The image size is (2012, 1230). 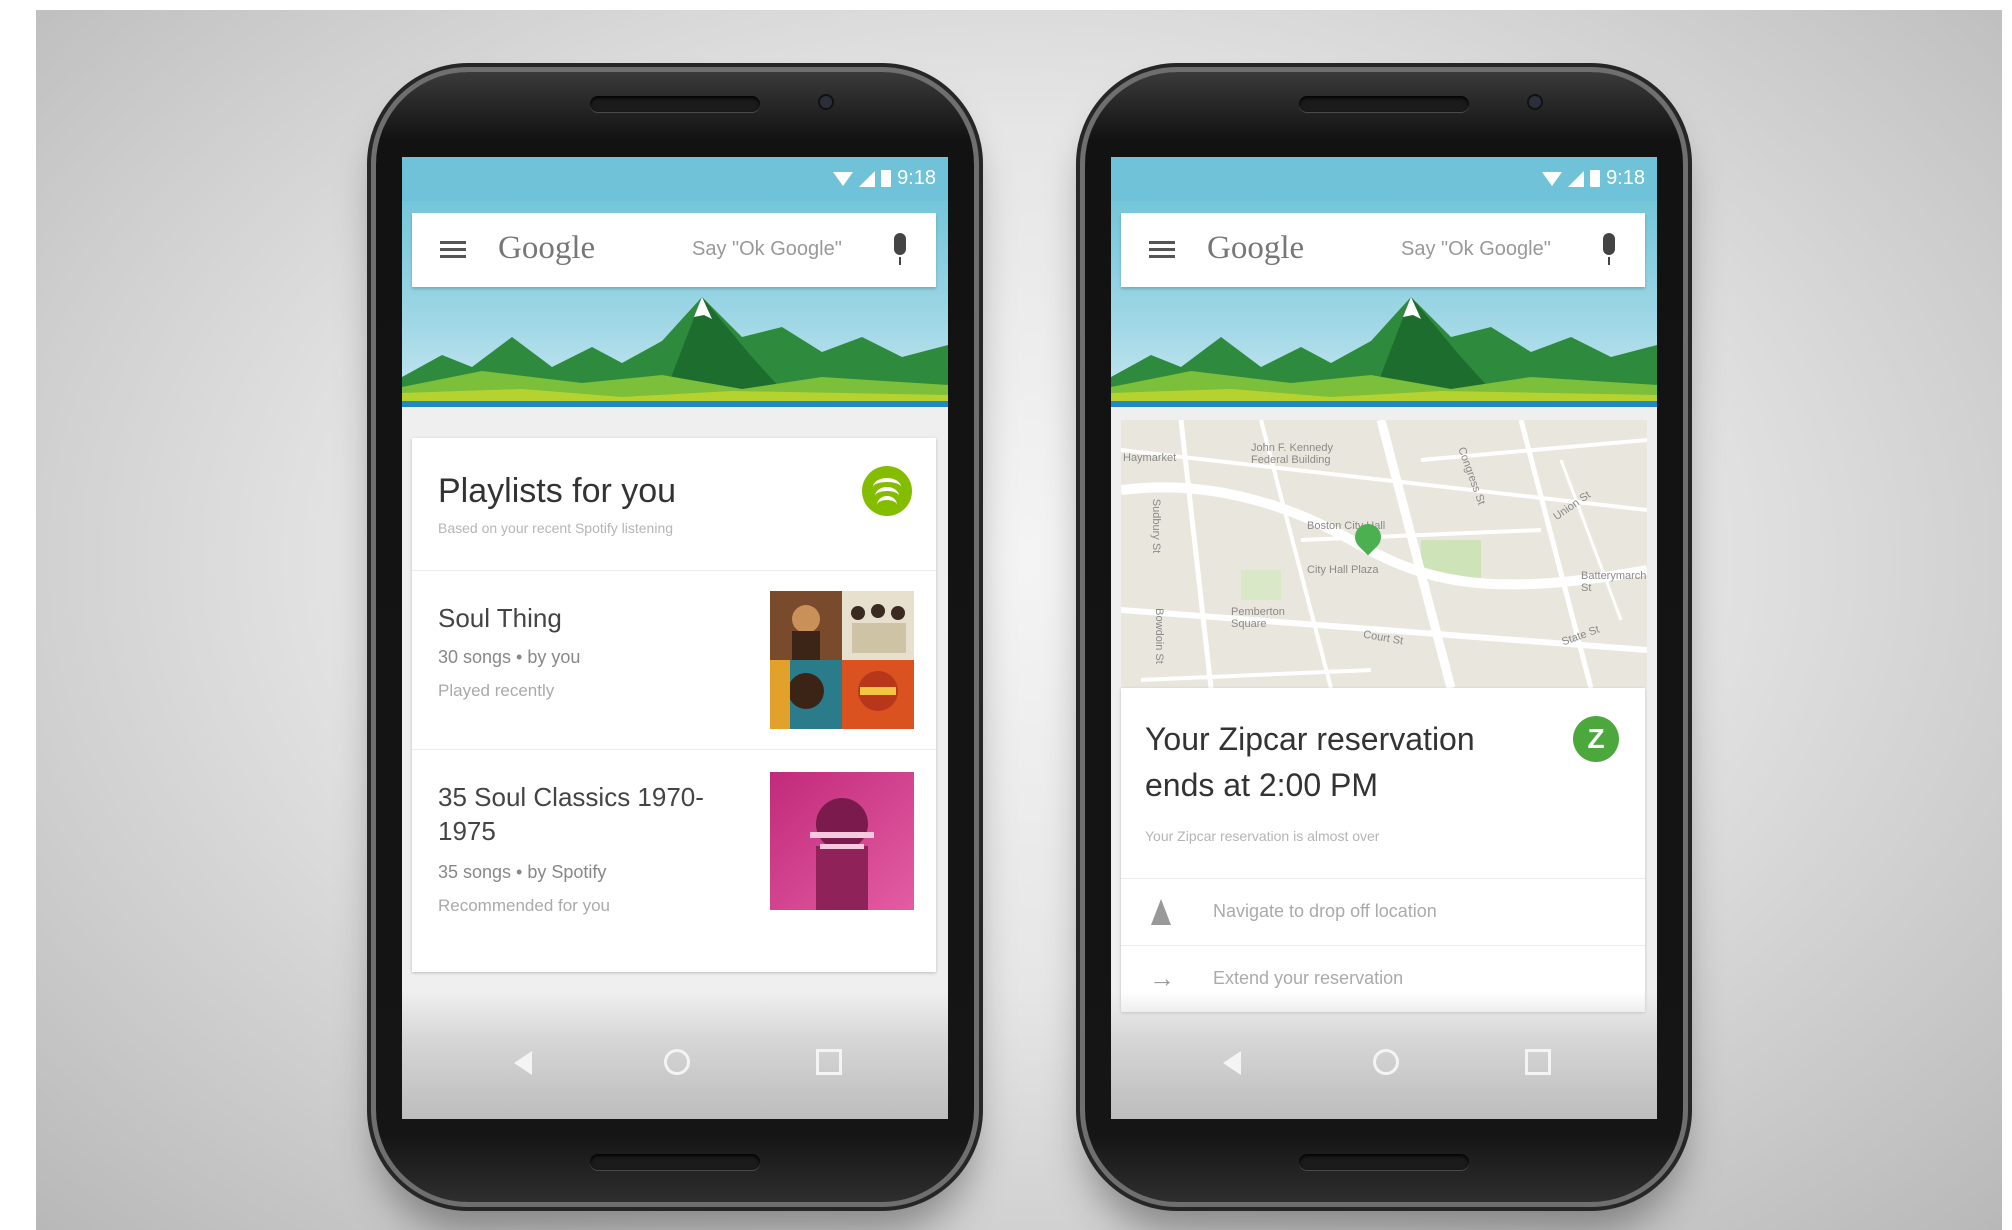 What do you see at coordinates (1325, 911) in the screenshot?
I see `action-label: Navigate to drop off location` at bounding box center [1325, 911].